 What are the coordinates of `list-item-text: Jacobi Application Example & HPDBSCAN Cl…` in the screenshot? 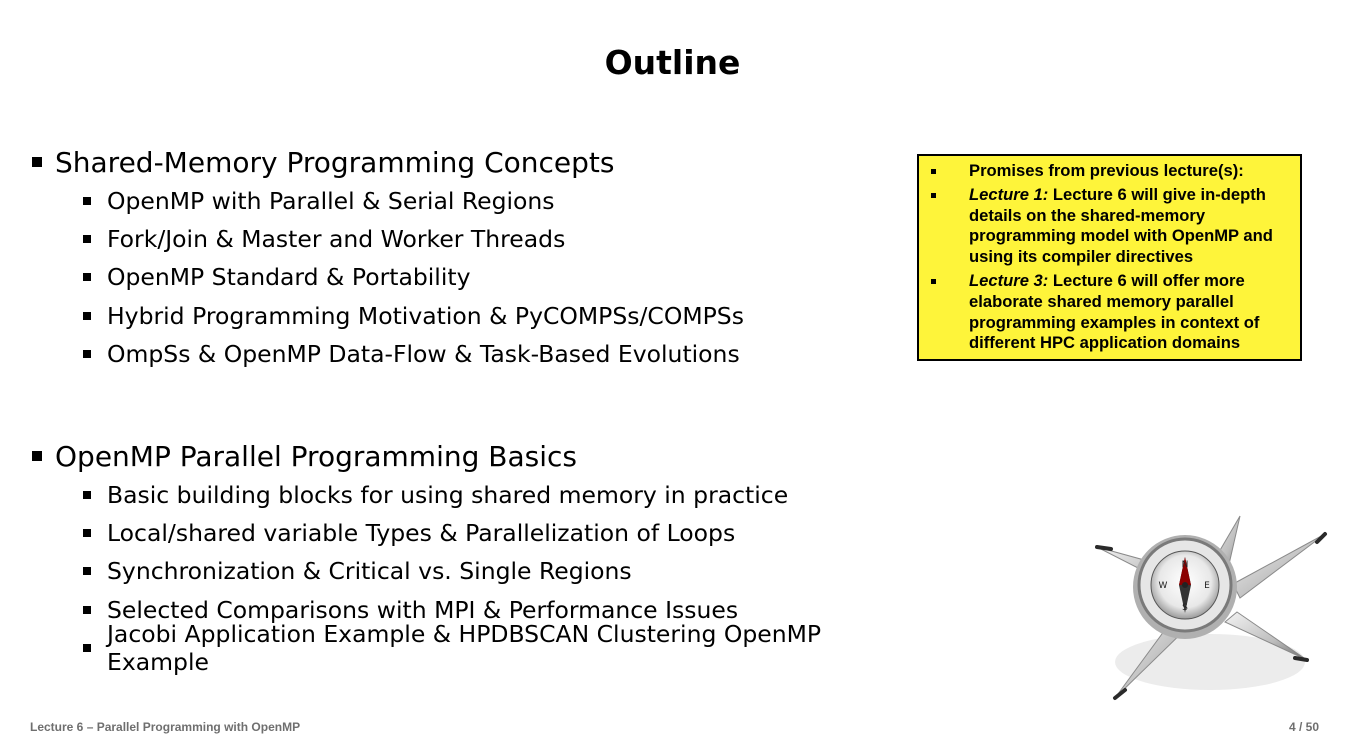 It's located at (464, 647).